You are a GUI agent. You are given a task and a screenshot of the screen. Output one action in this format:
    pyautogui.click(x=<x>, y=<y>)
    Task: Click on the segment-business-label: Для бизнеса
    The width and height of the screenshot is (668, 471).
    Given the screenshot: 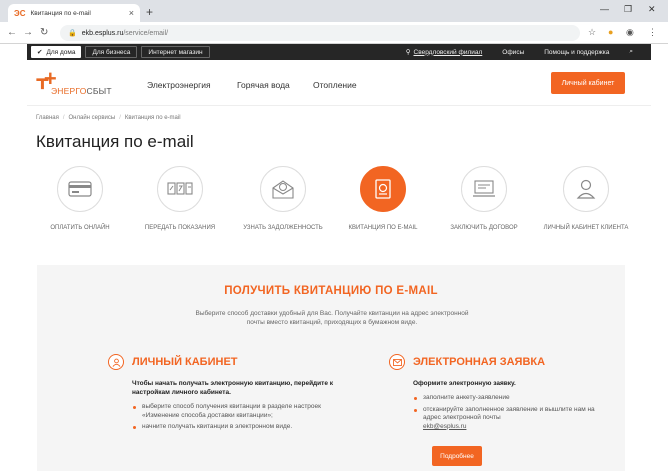 What is the action you would take?
    pyautogui.click(x=111, y=52)
    